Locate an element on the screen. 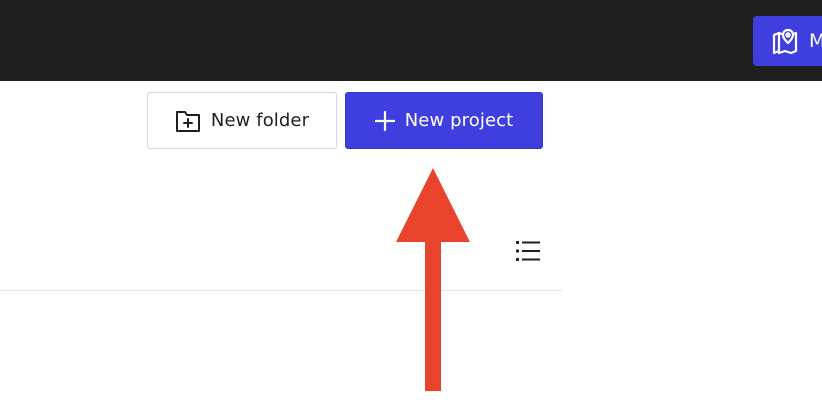 The image size is (822, 414). map-button: M is located at coordinates (787, 41).